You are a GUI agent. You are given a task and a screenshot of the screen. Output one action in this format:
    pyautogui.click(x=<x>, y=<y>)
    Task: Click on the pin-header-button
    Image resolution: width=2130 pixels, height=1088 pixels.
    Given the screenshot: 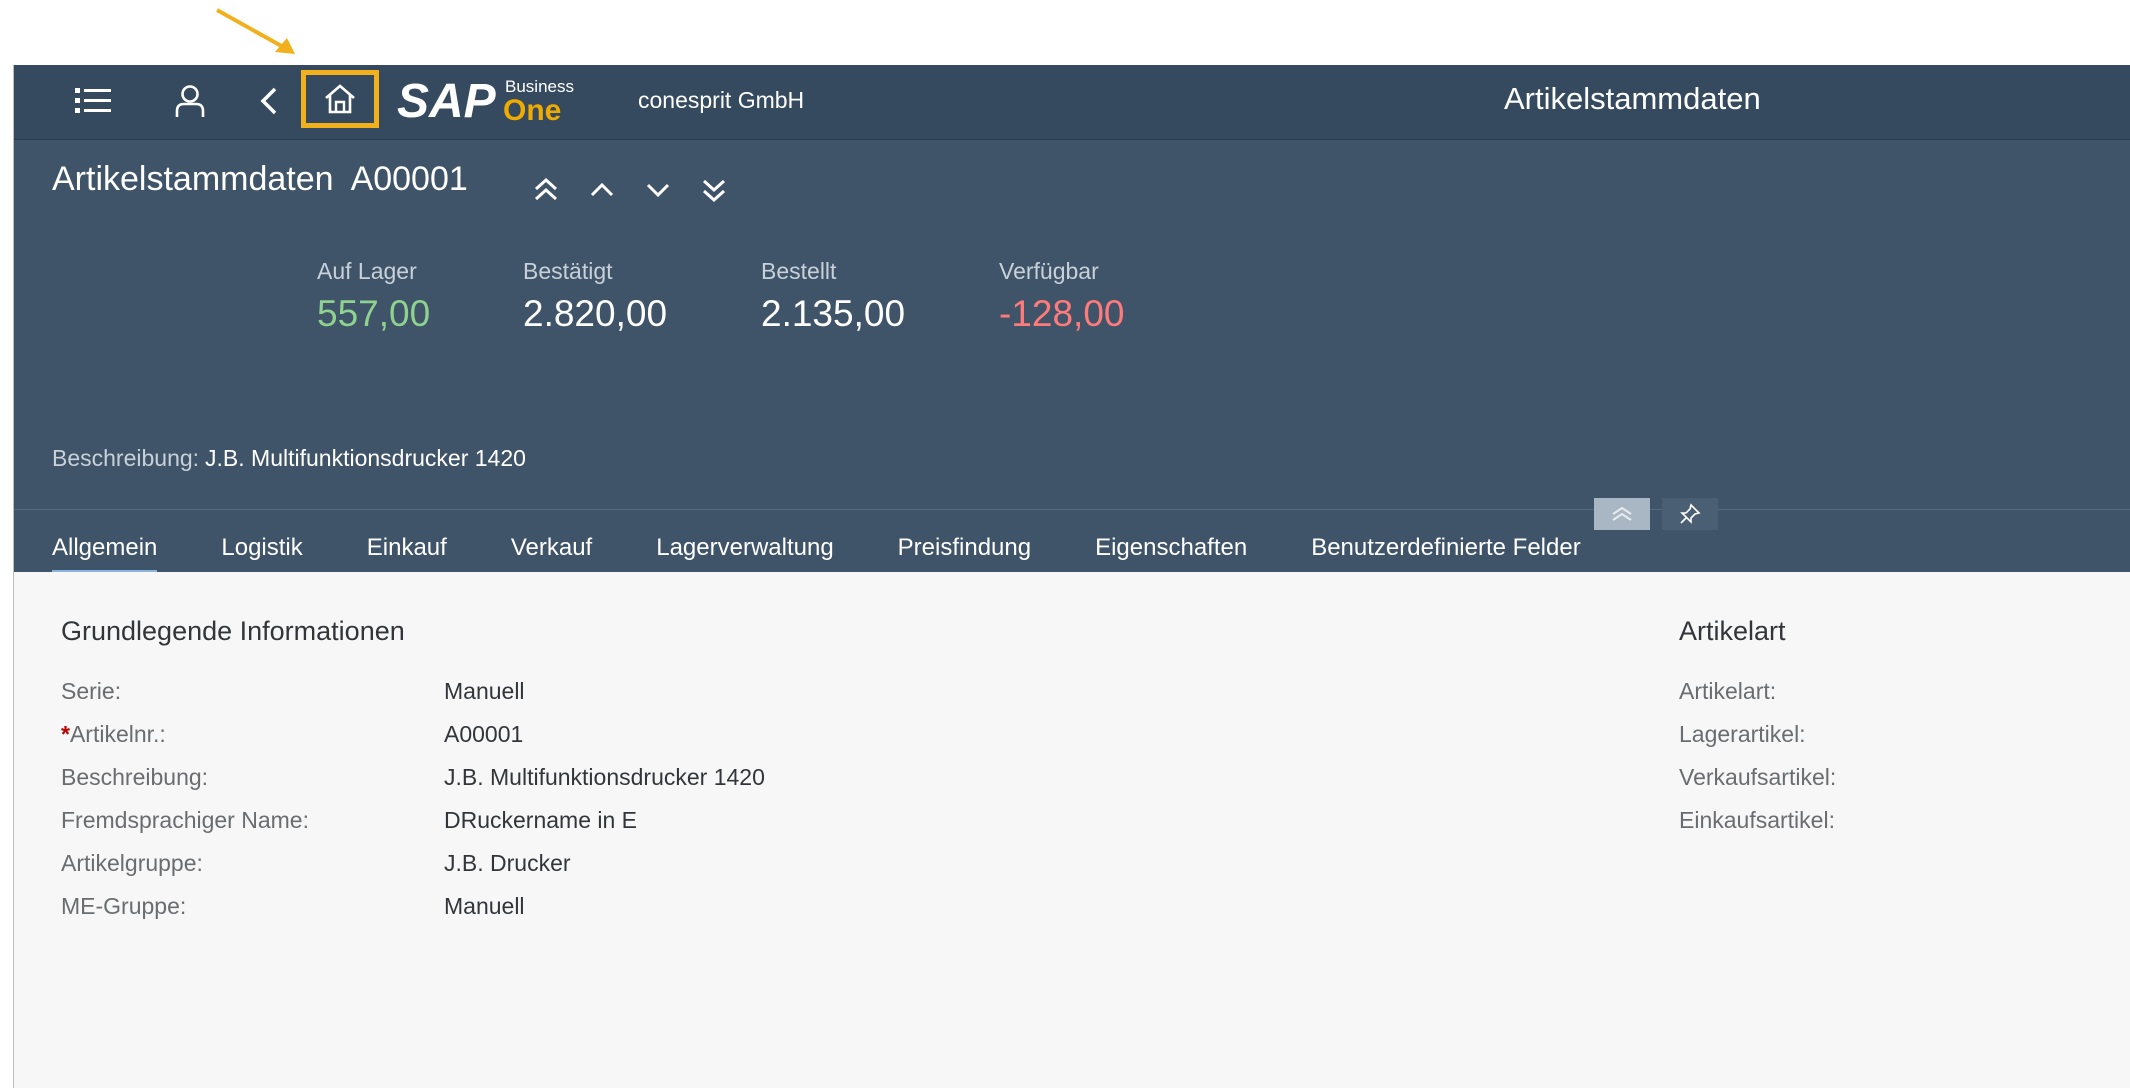 What is the action you would take?
    pyautogui.click(x=1690, y=514)
    